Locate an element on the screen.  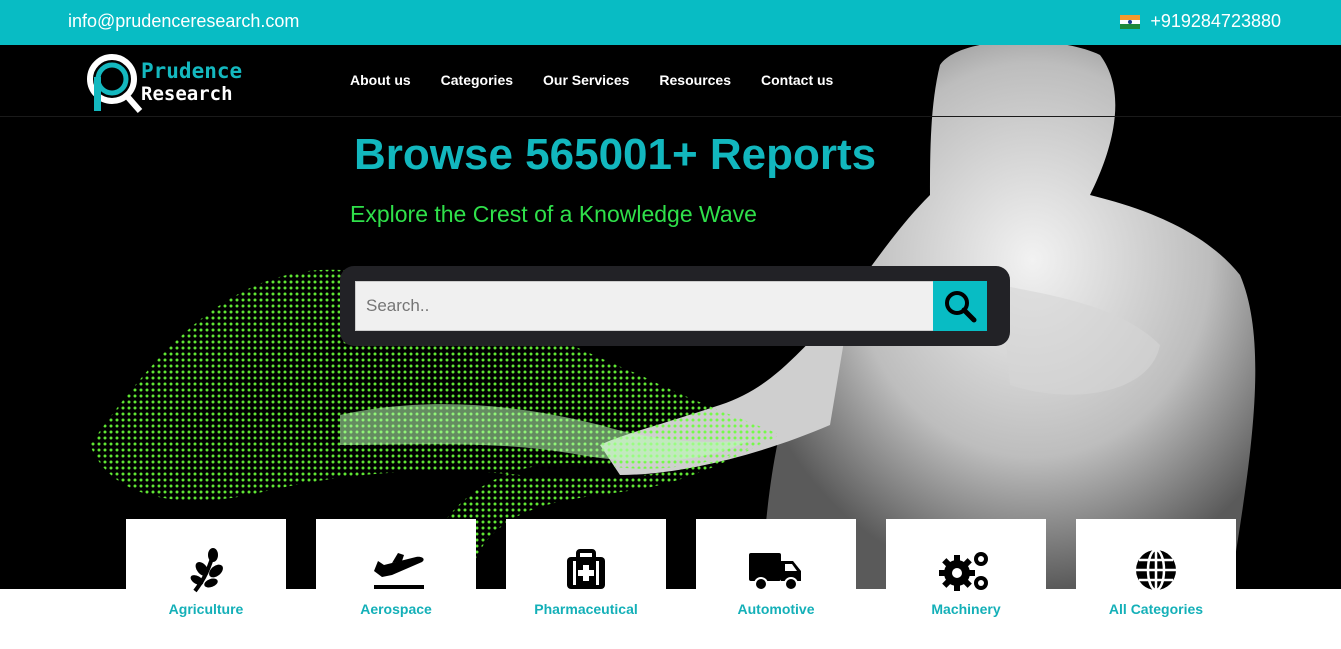
nav-resources: Resources is located at coordinates (695, 80).